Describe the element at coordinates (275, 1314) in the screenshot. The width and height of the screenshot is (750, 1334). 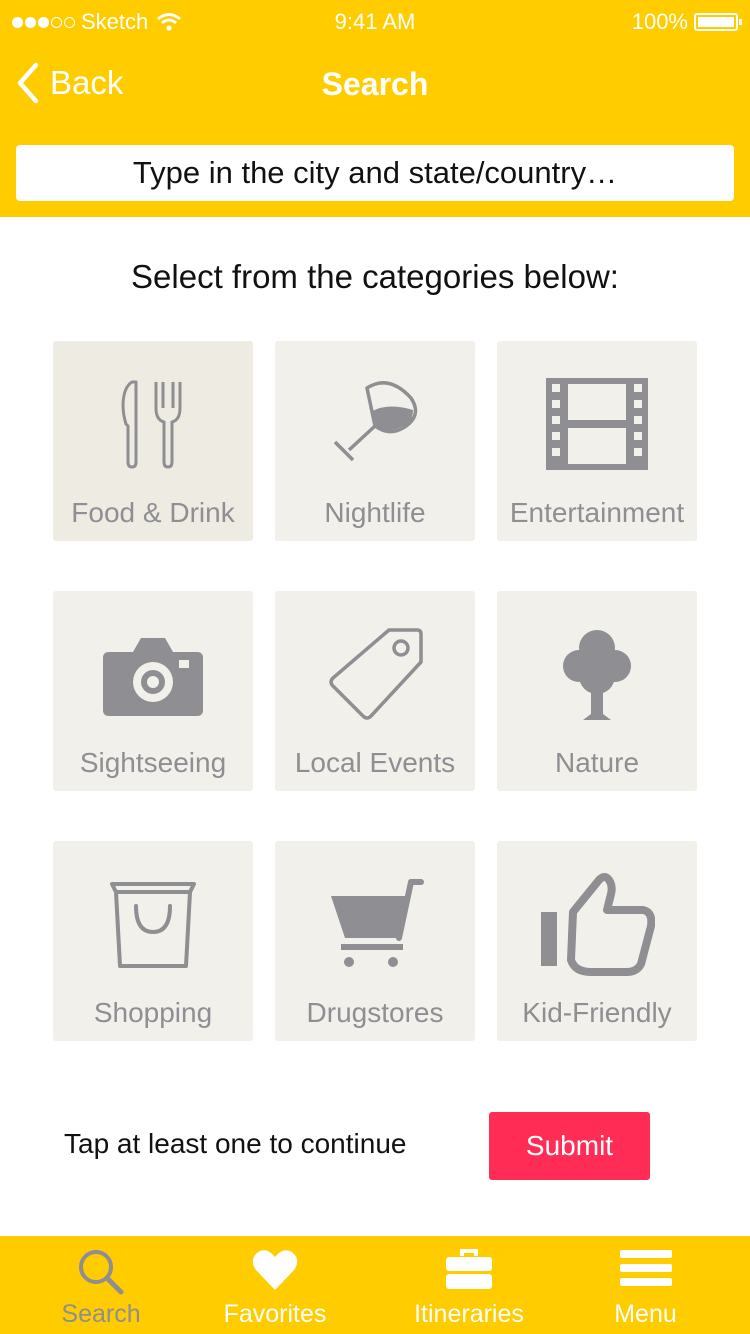
I see `tab-label: Favorites` at that location.